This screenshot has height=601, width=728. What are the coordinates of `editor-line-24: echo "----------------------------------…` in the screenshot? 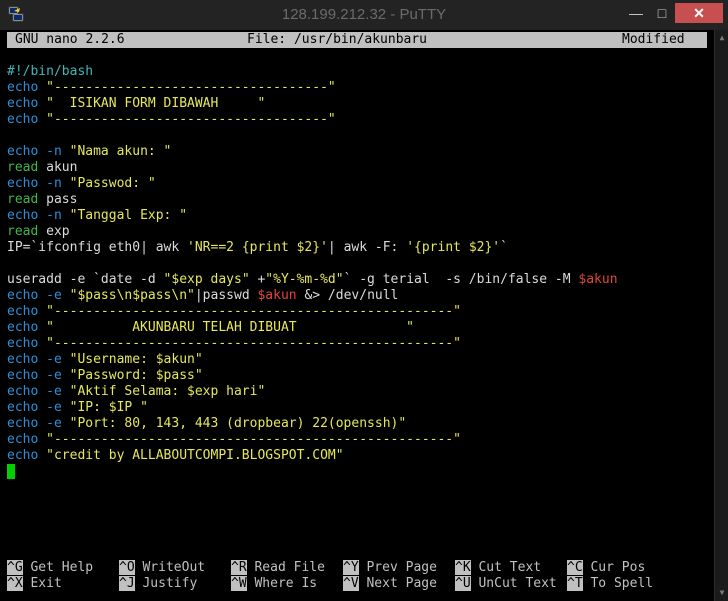 It's located at (234, 439).